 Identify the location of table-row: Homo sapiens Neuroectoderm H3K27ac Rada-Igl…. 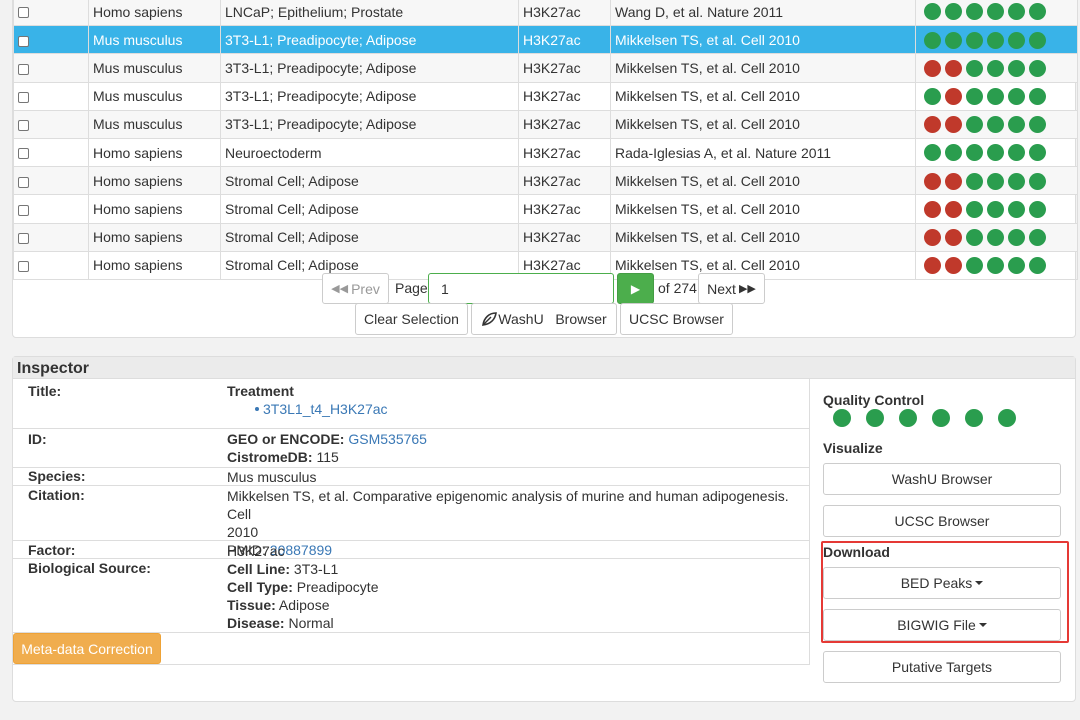
(545, 152).